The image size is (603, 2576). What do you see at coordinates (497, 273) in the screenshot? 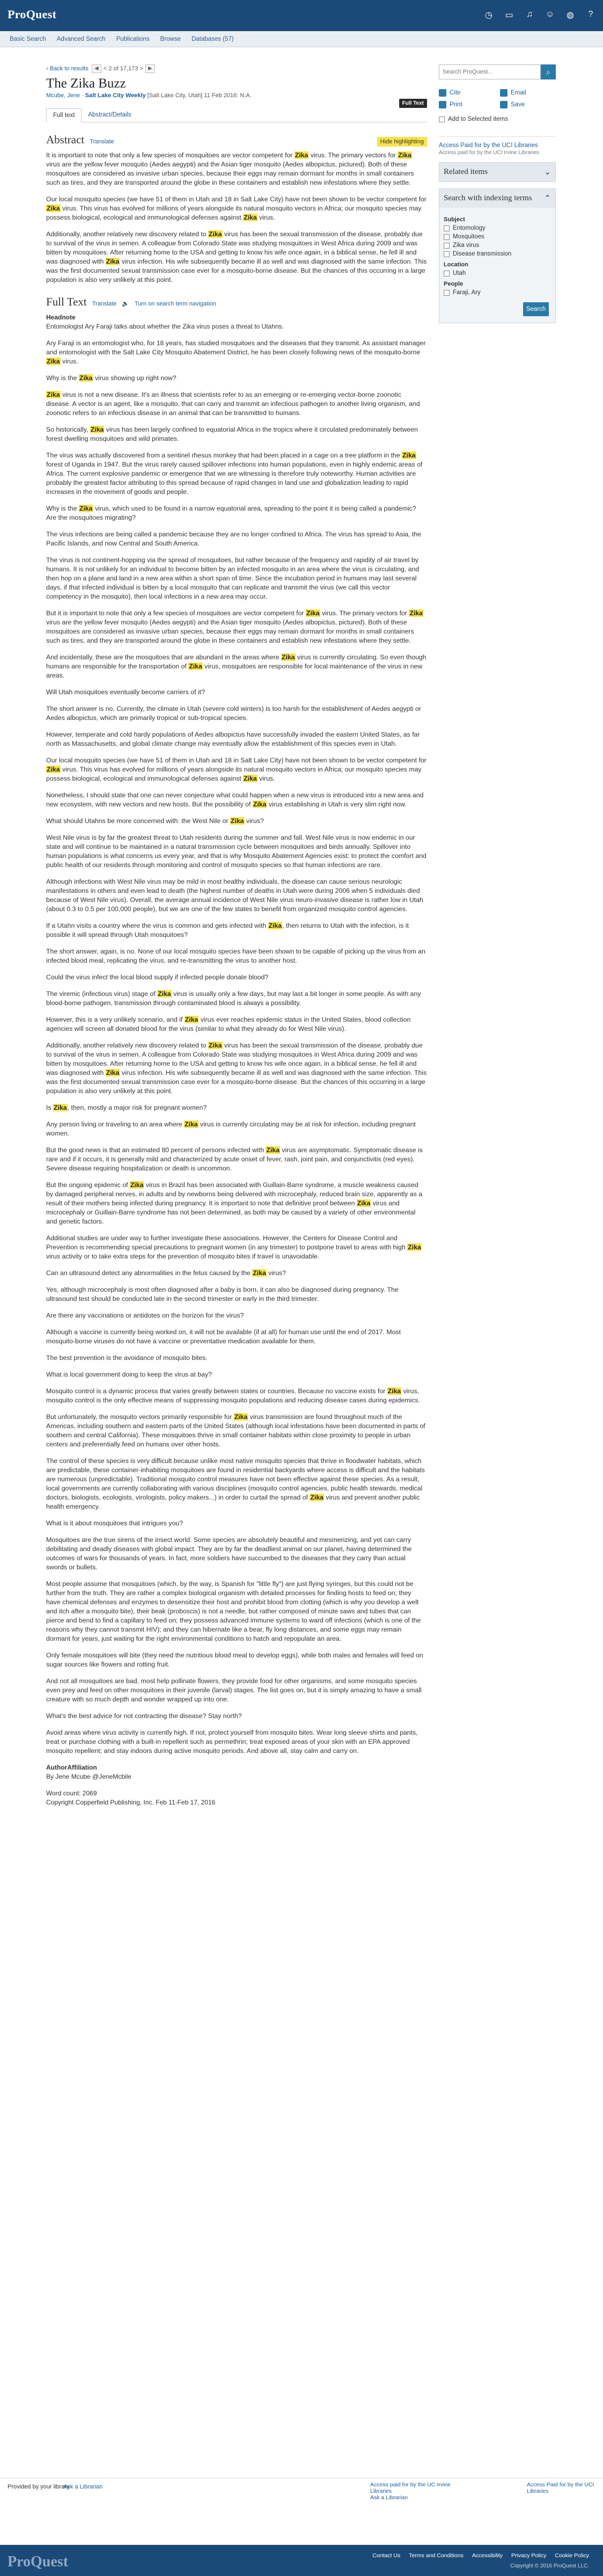
I see `facet-option: Utah` at bounding box center [497, 273].